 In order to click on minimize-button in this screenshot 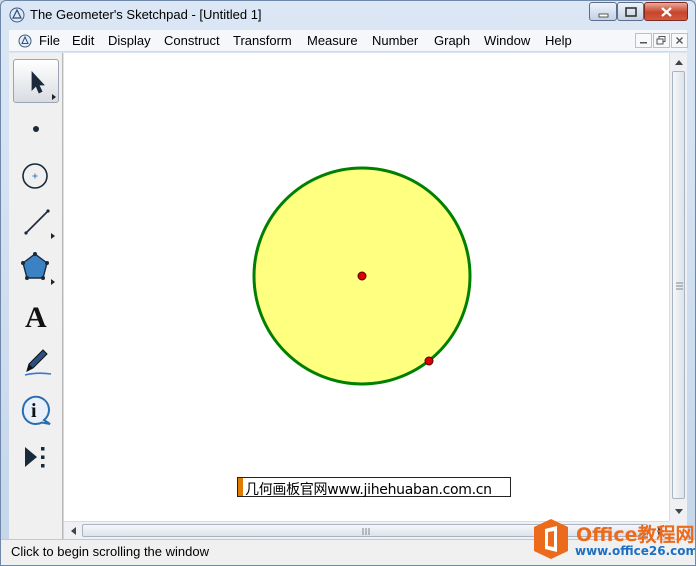, I will do `click(603, 11)`.